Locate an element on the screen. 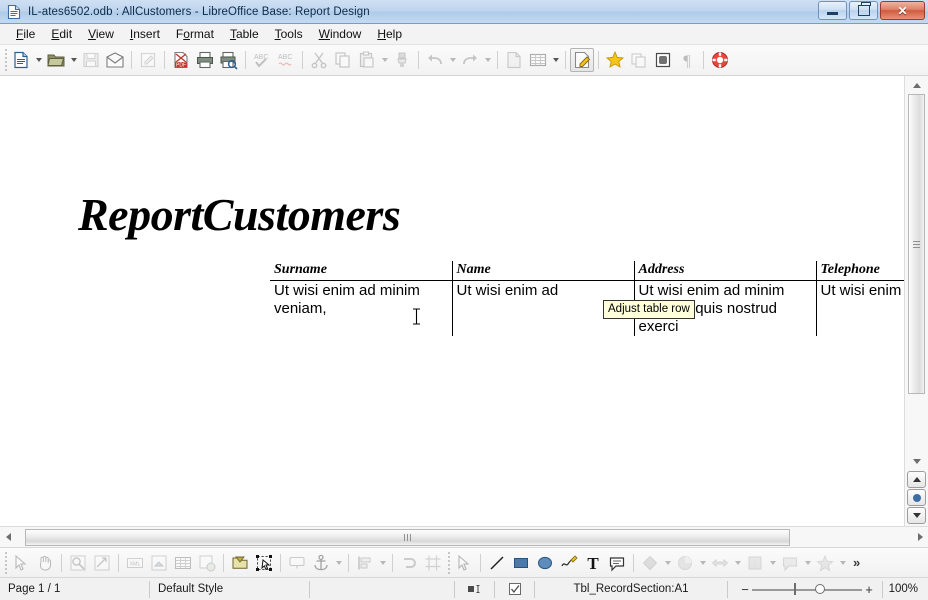 This screenshot has height=600, width=928. edit-mode-icon is located at coordinates (148, 60).